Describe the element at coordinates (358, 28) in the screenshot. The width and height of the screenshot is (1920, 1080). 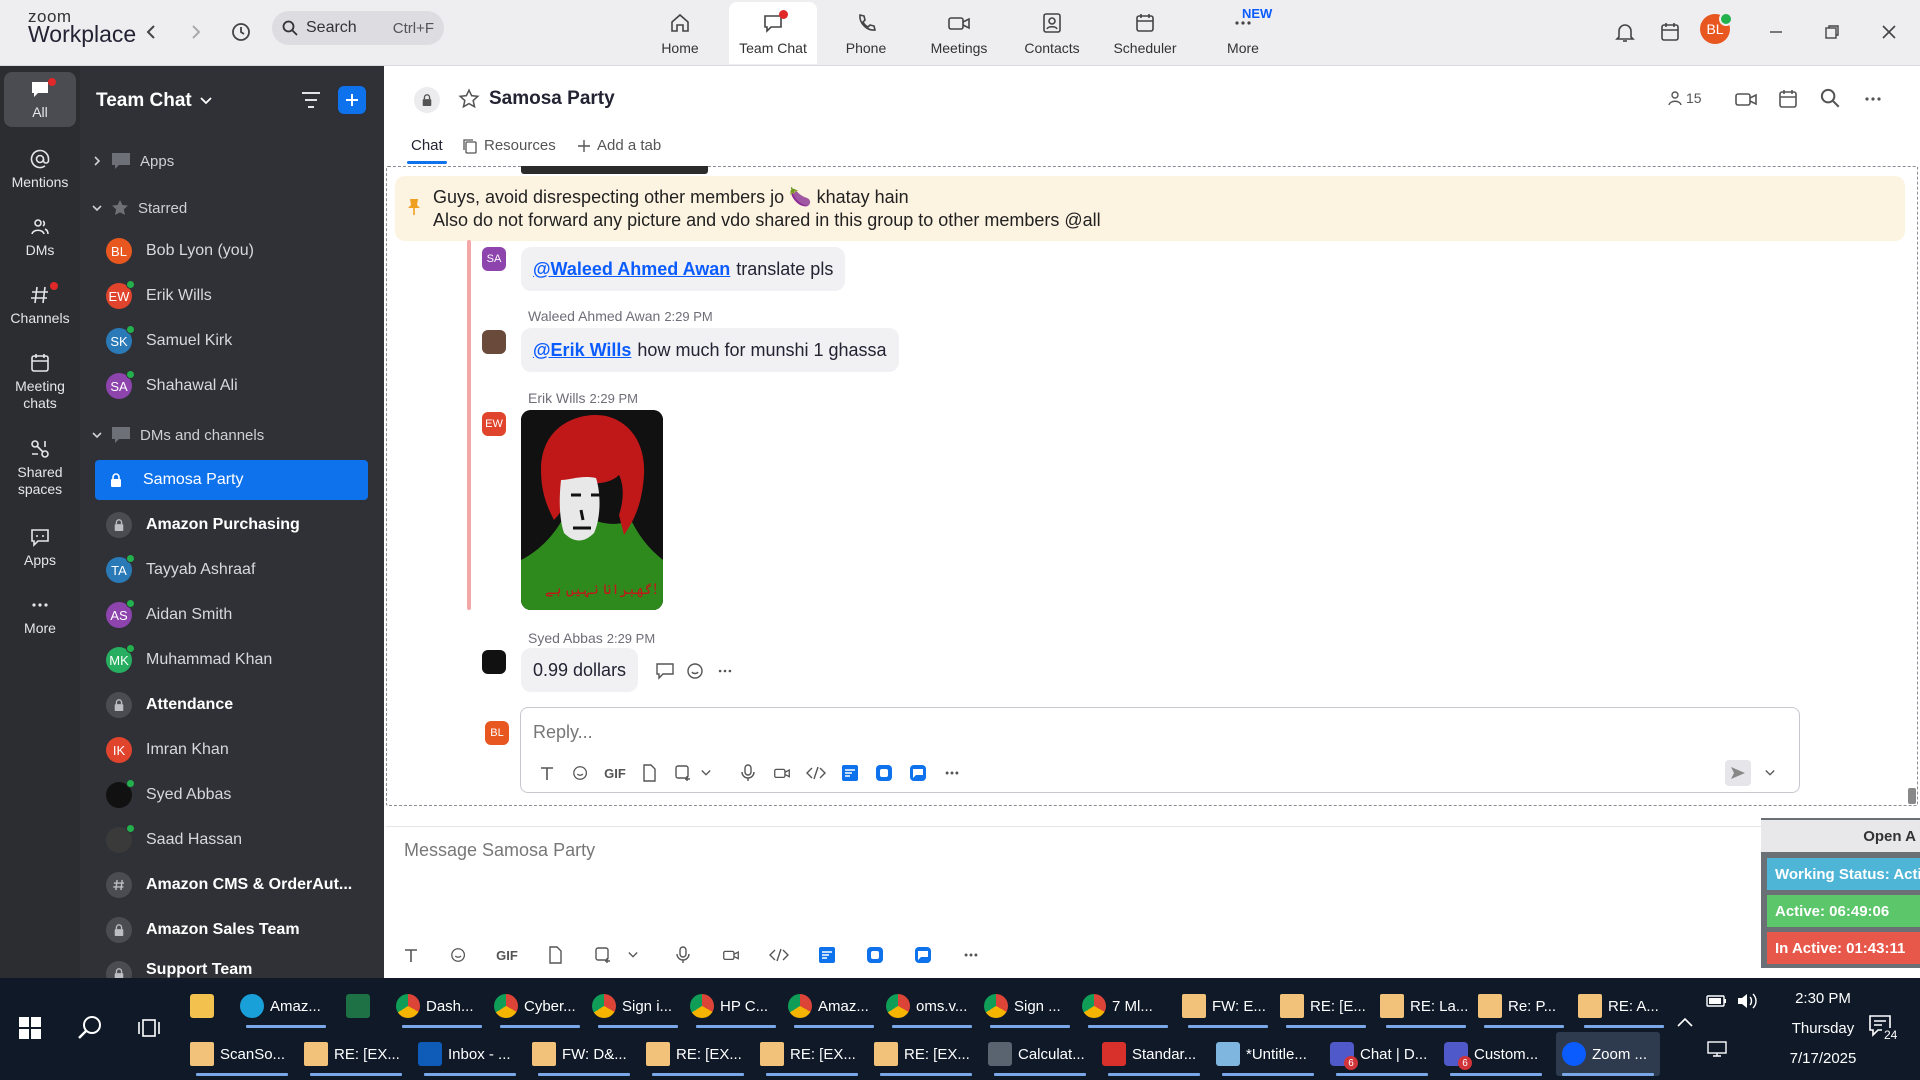
I see `search-box: Search Ctrl+F` at that location.